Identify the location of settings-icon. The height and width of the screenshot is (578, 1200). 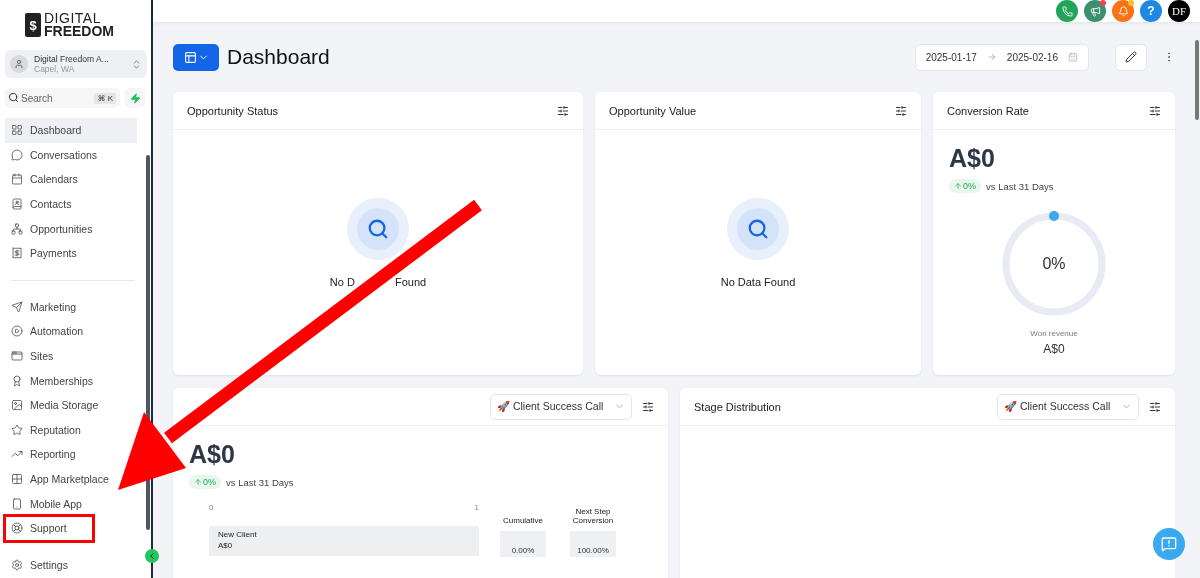
(17, 564).